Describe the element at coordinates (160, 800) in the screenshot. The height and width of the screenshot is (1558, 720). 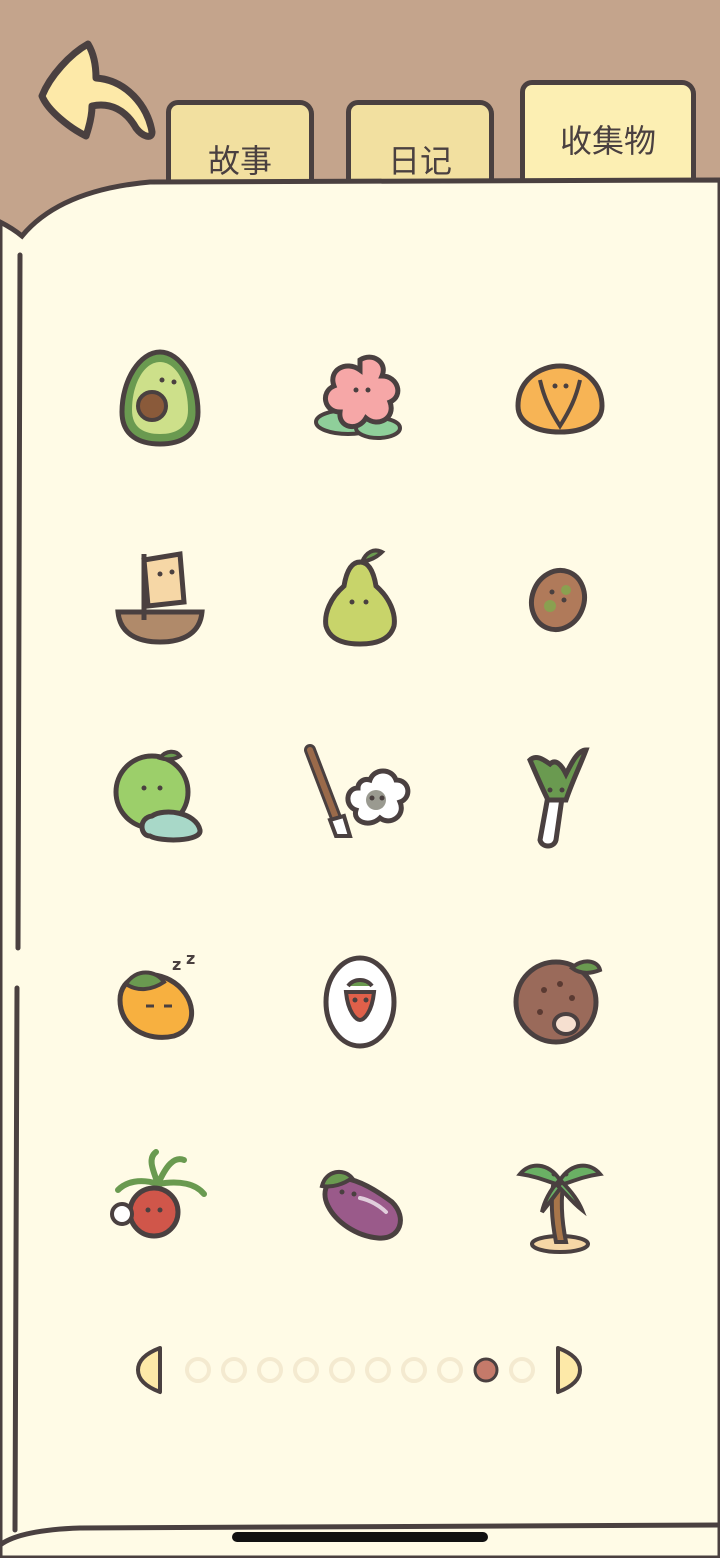
I see `green-apple-icon` at that location.